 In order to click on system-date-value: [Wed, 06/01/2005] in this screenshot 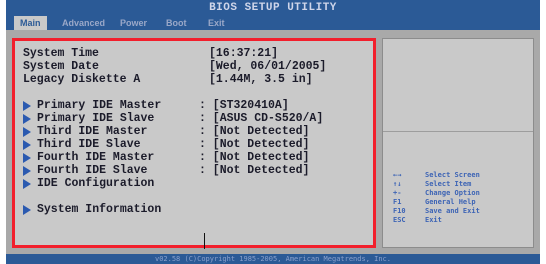, I will do `click(267, 66)`.